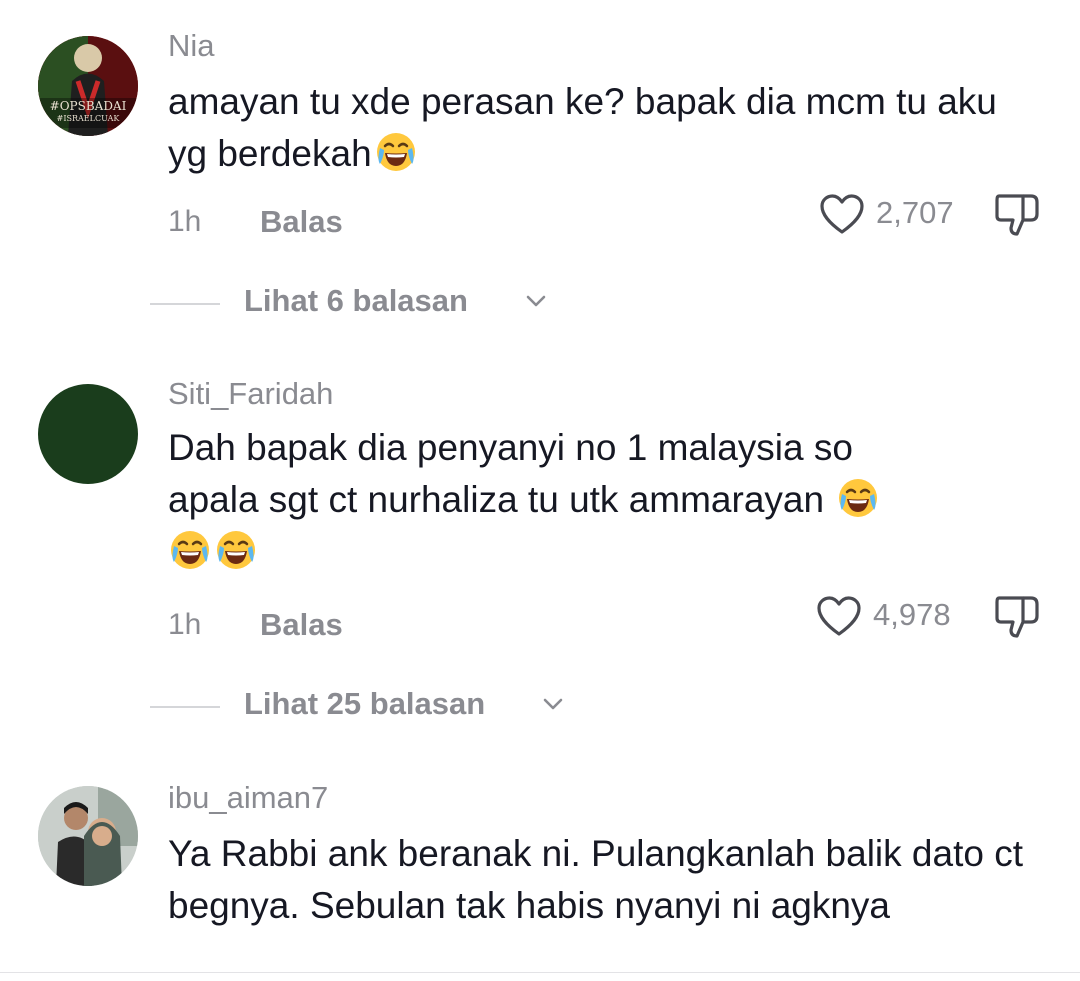 This screenshot has height=981, width=1080. I want to click on avatar-image: #OPSBADAI #ISRAELCUAK, so click(88, 86).